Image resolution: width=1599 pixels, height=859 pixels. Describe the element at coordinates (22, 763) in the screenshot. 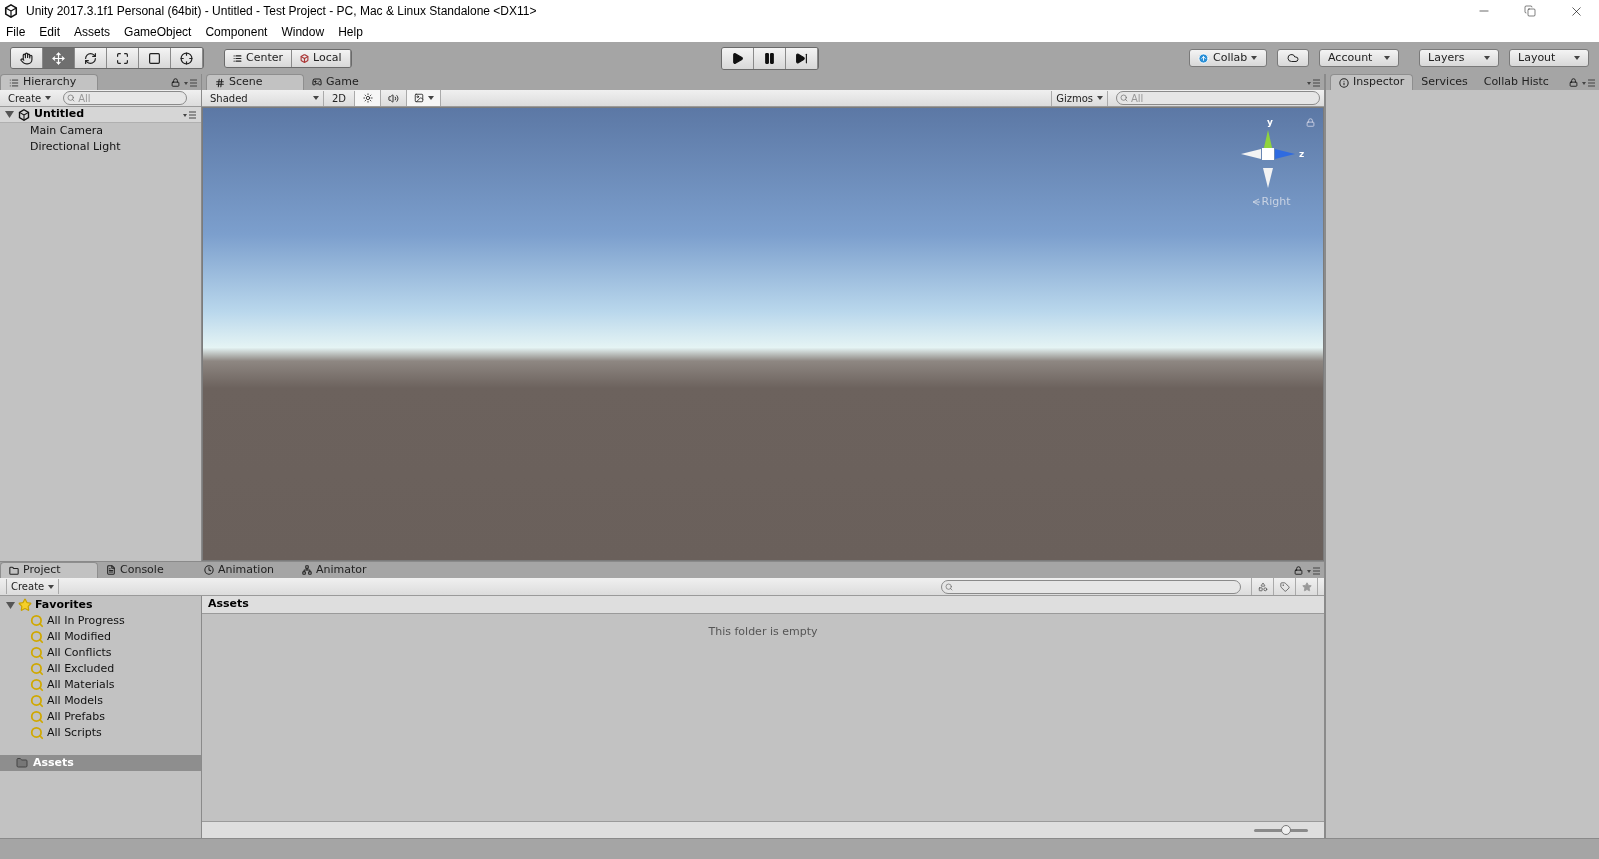

I see `folder-icon` at that location.